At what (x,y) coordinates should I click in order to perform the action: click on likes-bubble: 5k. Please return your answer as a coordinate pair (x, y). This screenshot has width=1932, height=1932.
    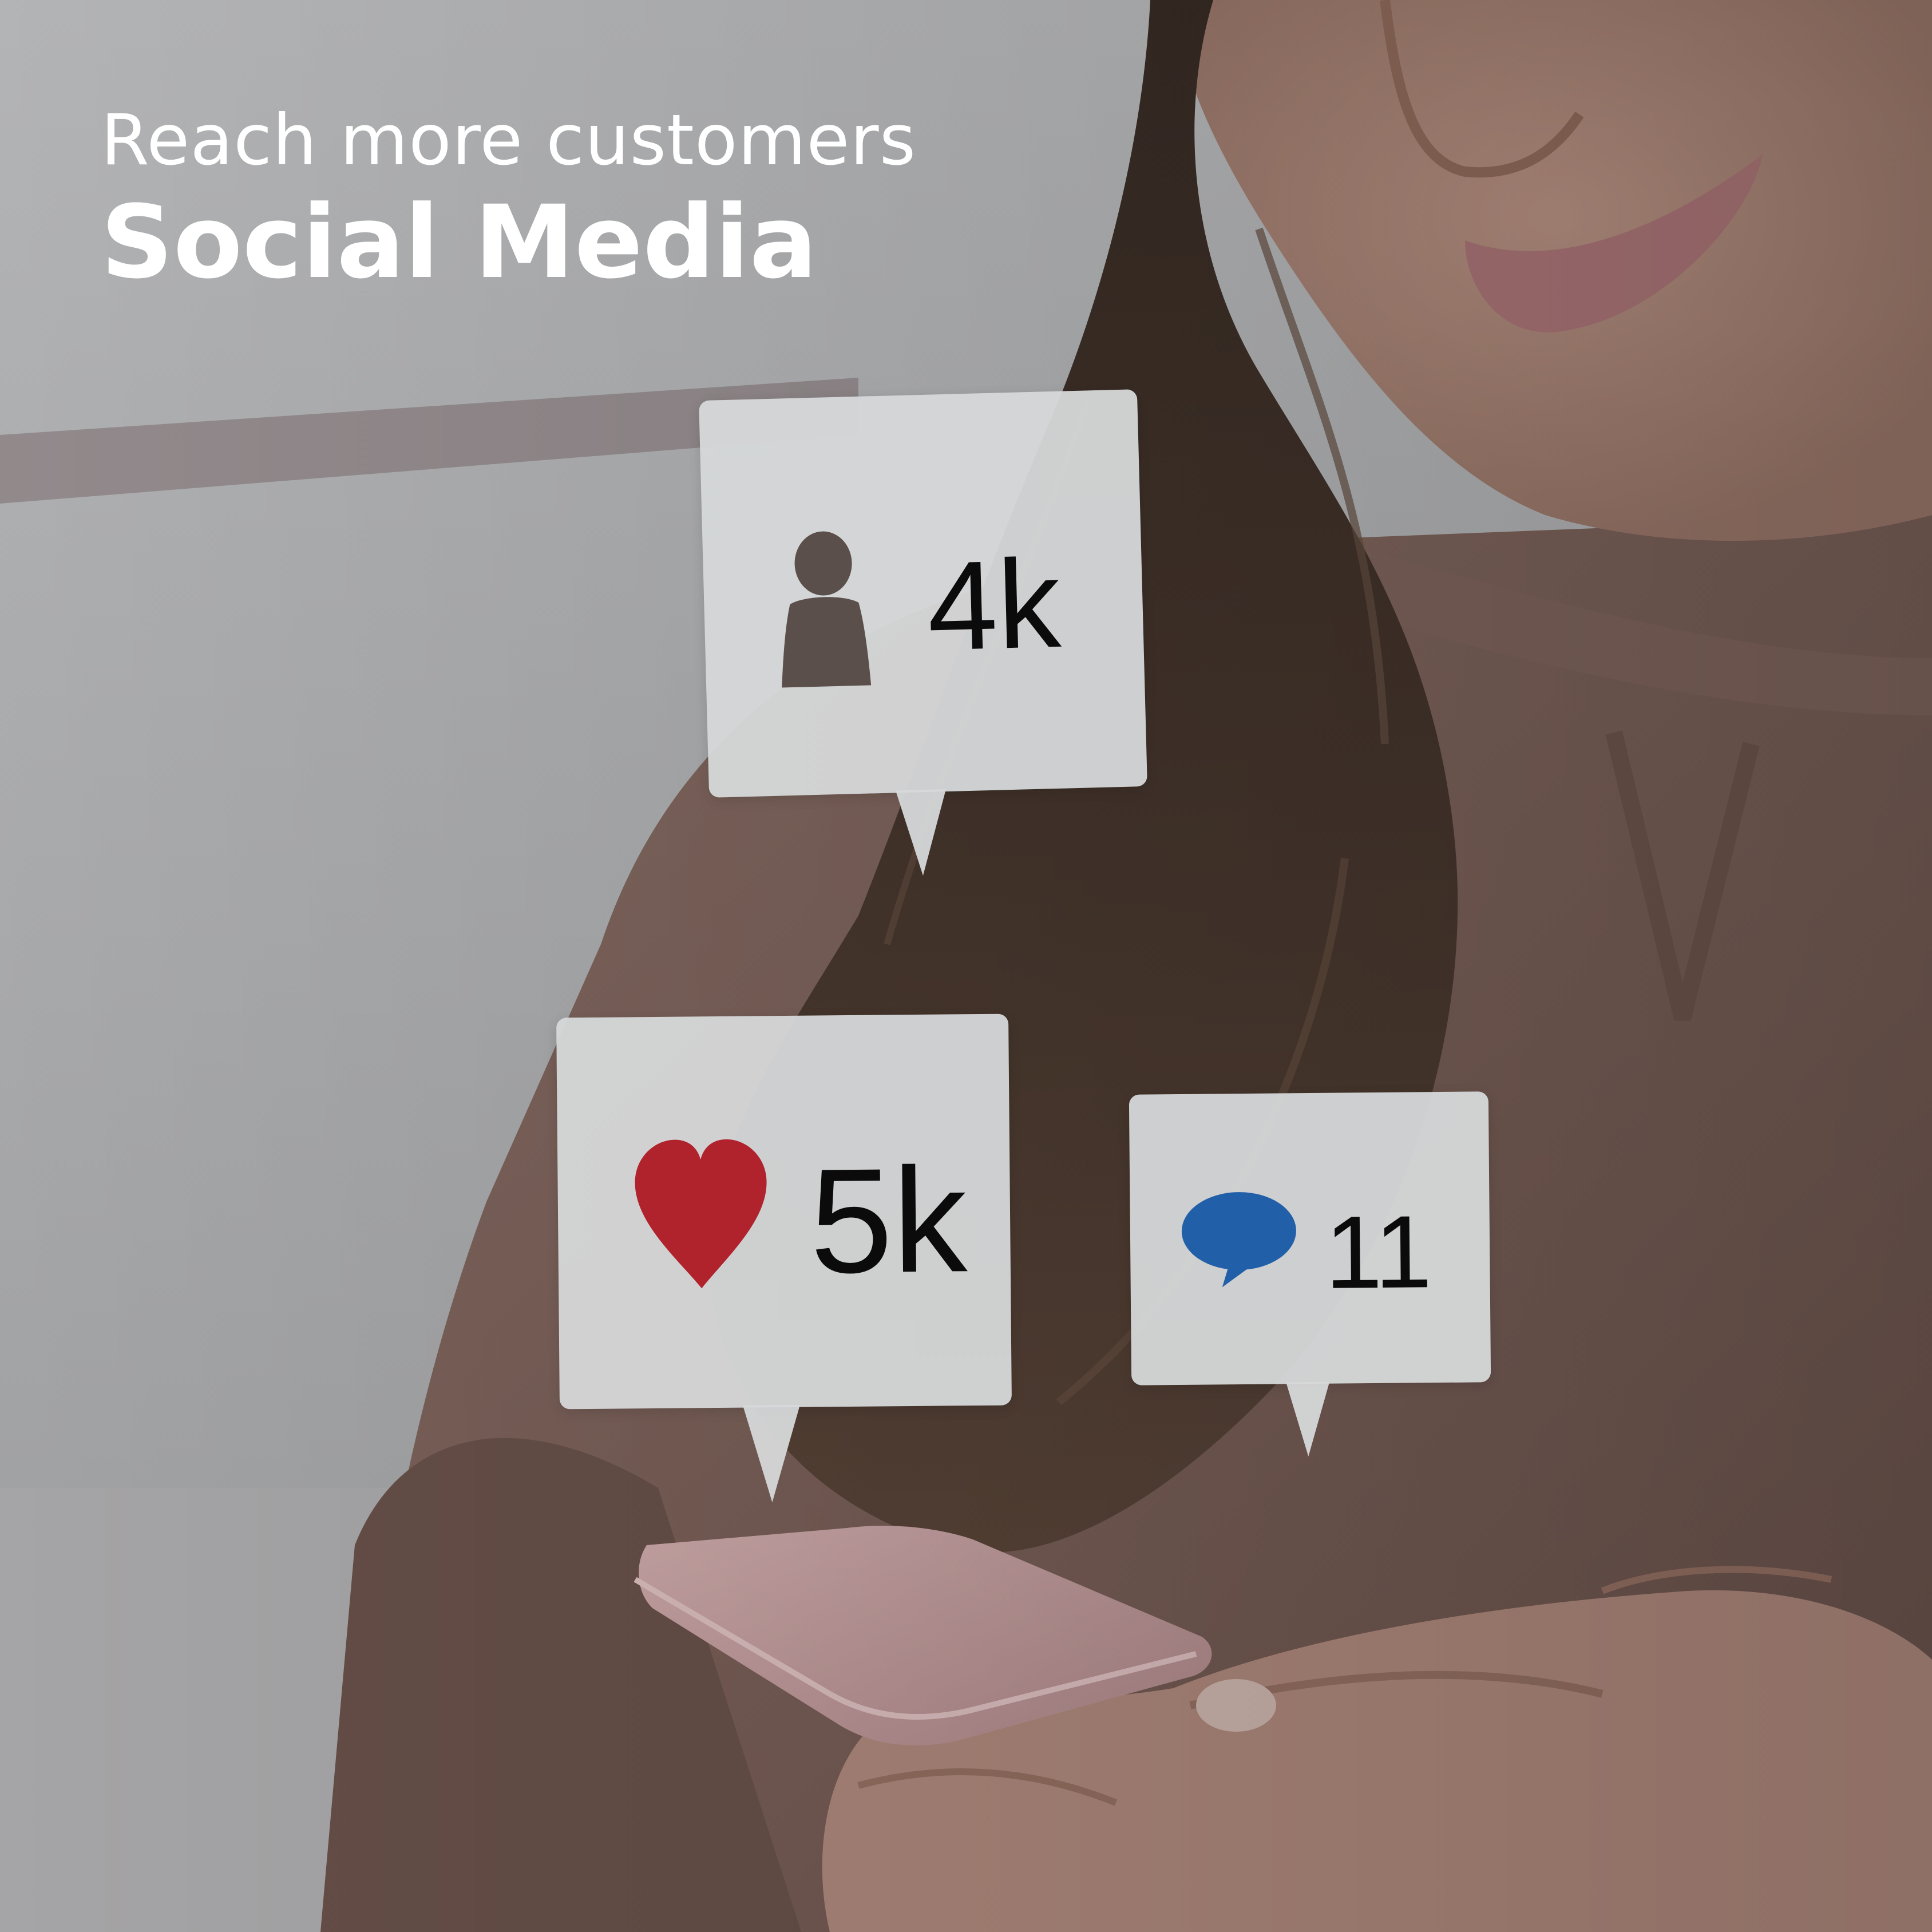
    Looking at the image, I should click on (784, 1258).